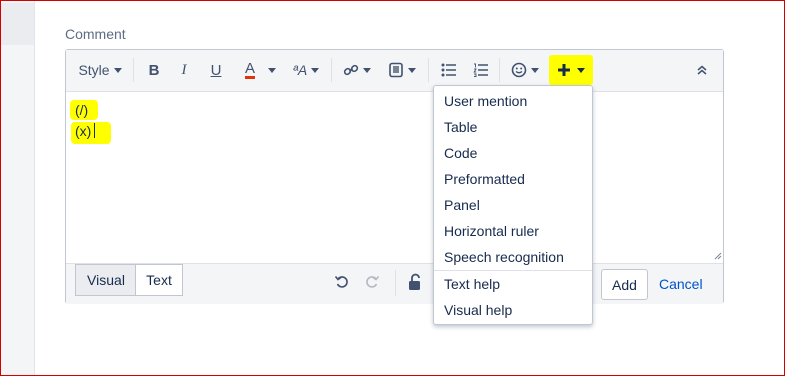 This screenshot has height=376, width=785. Describe the element at coordinates (154, 70) in the screenshot. I see `bold-button: B` at that location.